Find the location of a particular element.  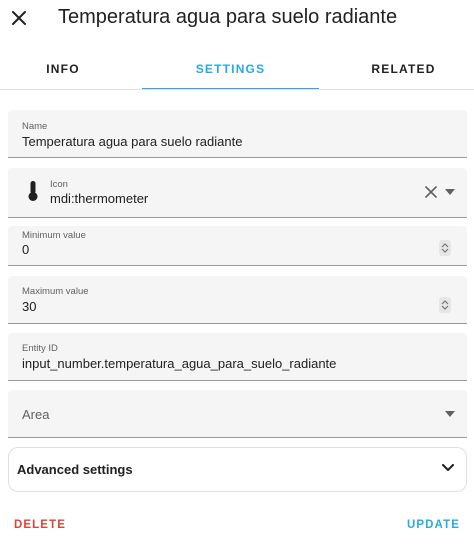

name-label: Name is located at coordinates (35, 126).